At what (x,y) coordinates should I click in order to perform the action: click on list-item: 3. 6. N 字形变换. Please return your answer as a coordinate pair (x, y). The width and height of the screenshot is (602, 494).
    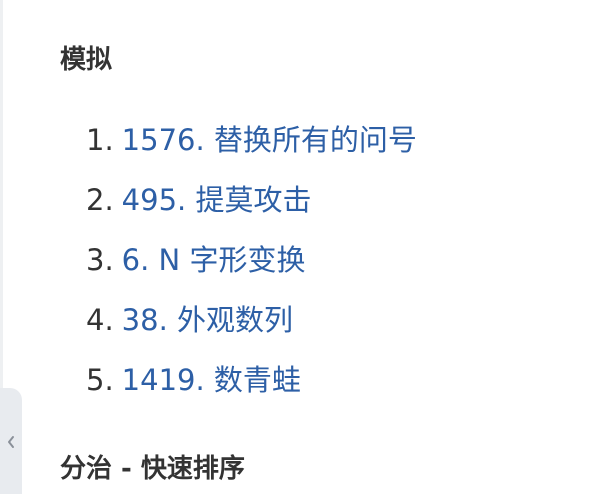
    Looking at the image, I should click on (251, 270).